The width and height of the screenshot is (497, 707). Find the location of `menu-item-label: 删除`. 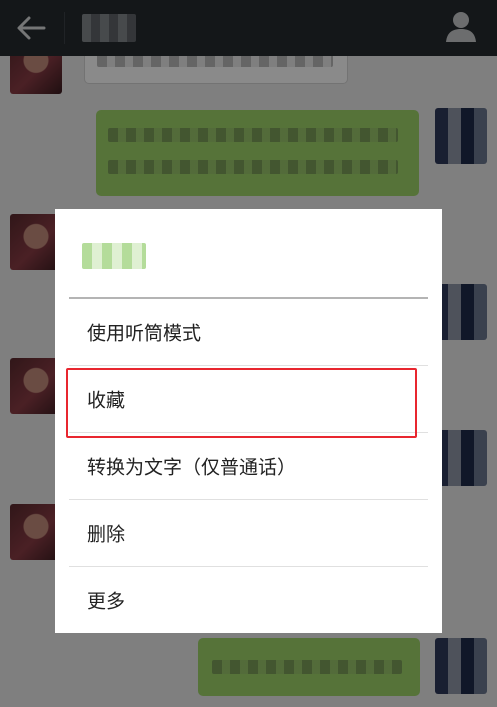

menu-item-label: 删除 is located at coordinates (106, 534).